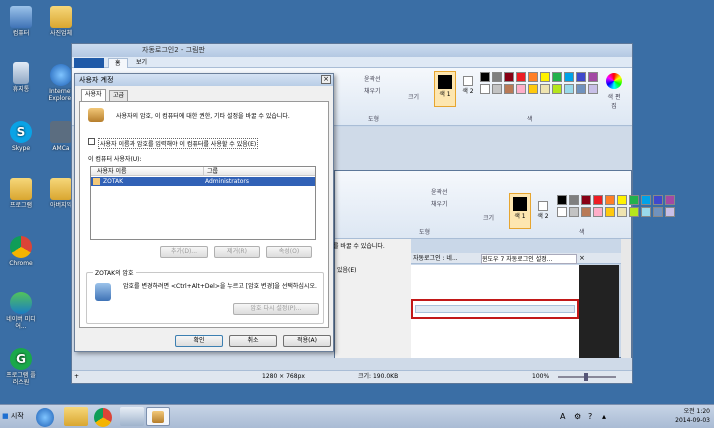 Image resolution: width=714 pixels, height=428 pixels. I want to click on apply-button: 적용(A), so click(307, 341).